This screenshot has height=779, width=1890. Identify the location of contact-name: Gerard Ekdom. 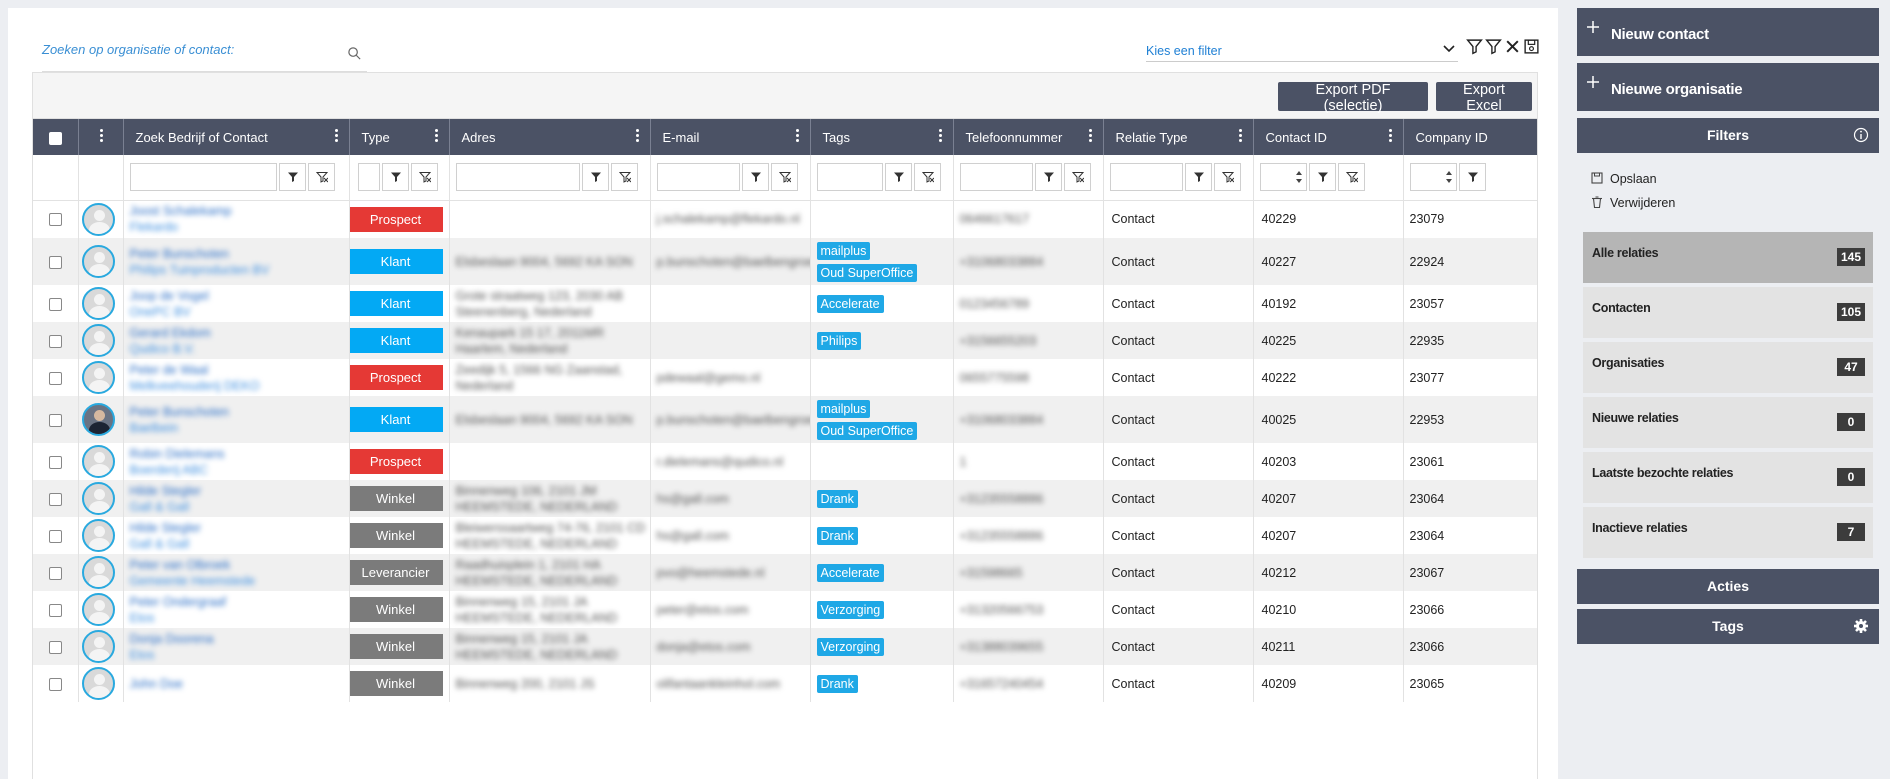
(239, 333).